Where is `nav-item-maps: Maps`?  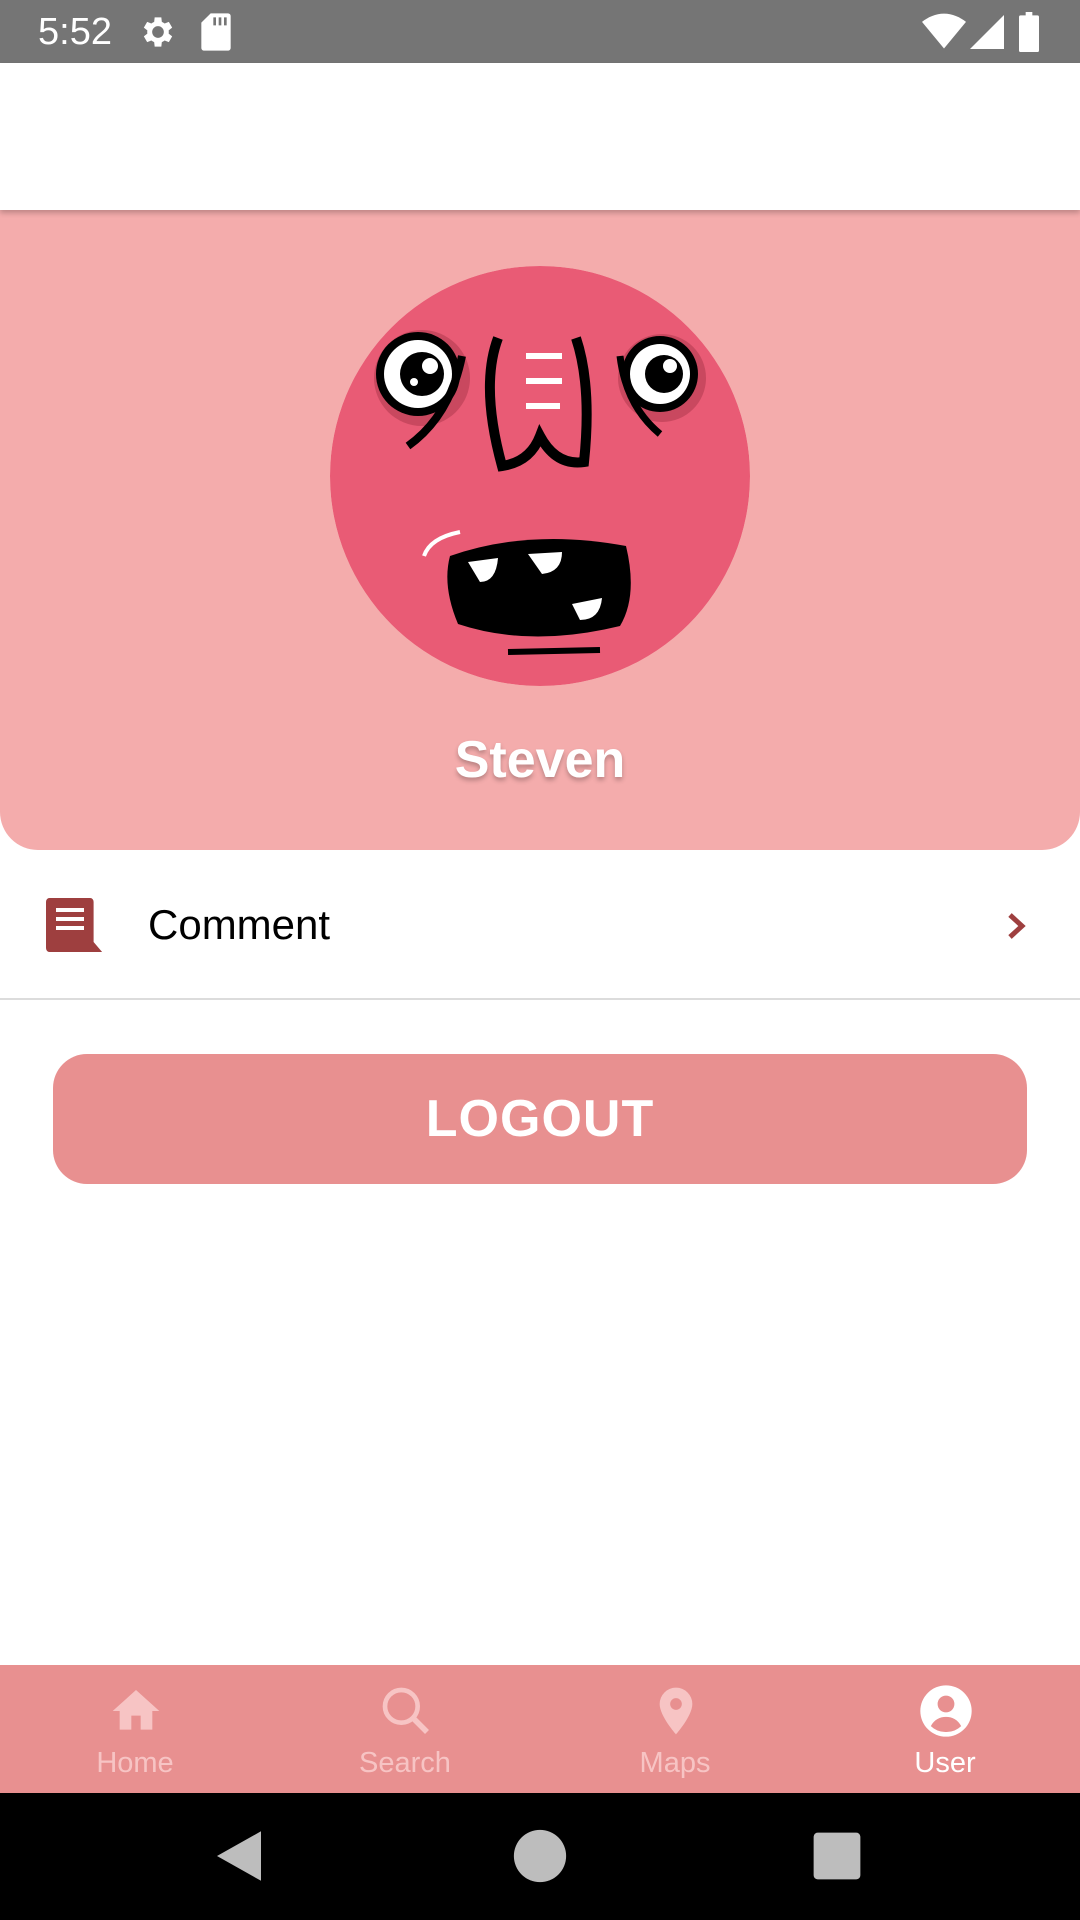
nav-item-maps: Maps is located at coordinates (675, 1729).